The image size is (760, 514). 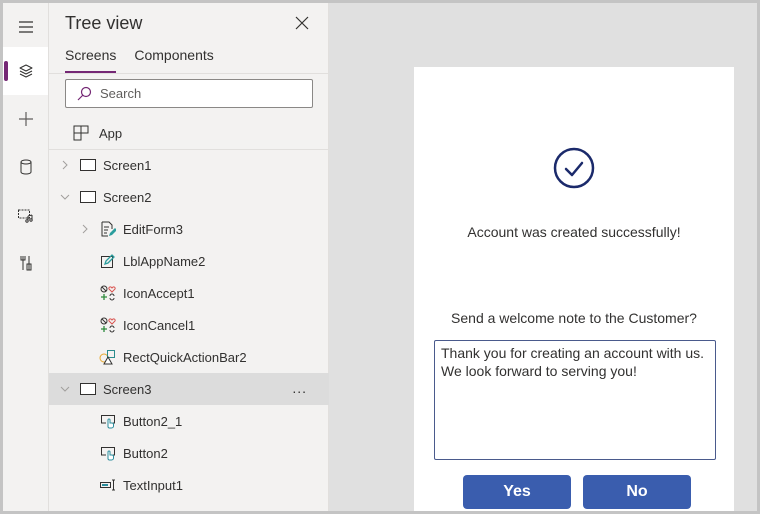 I want to click on menu-button, so click(x=25, y=27).